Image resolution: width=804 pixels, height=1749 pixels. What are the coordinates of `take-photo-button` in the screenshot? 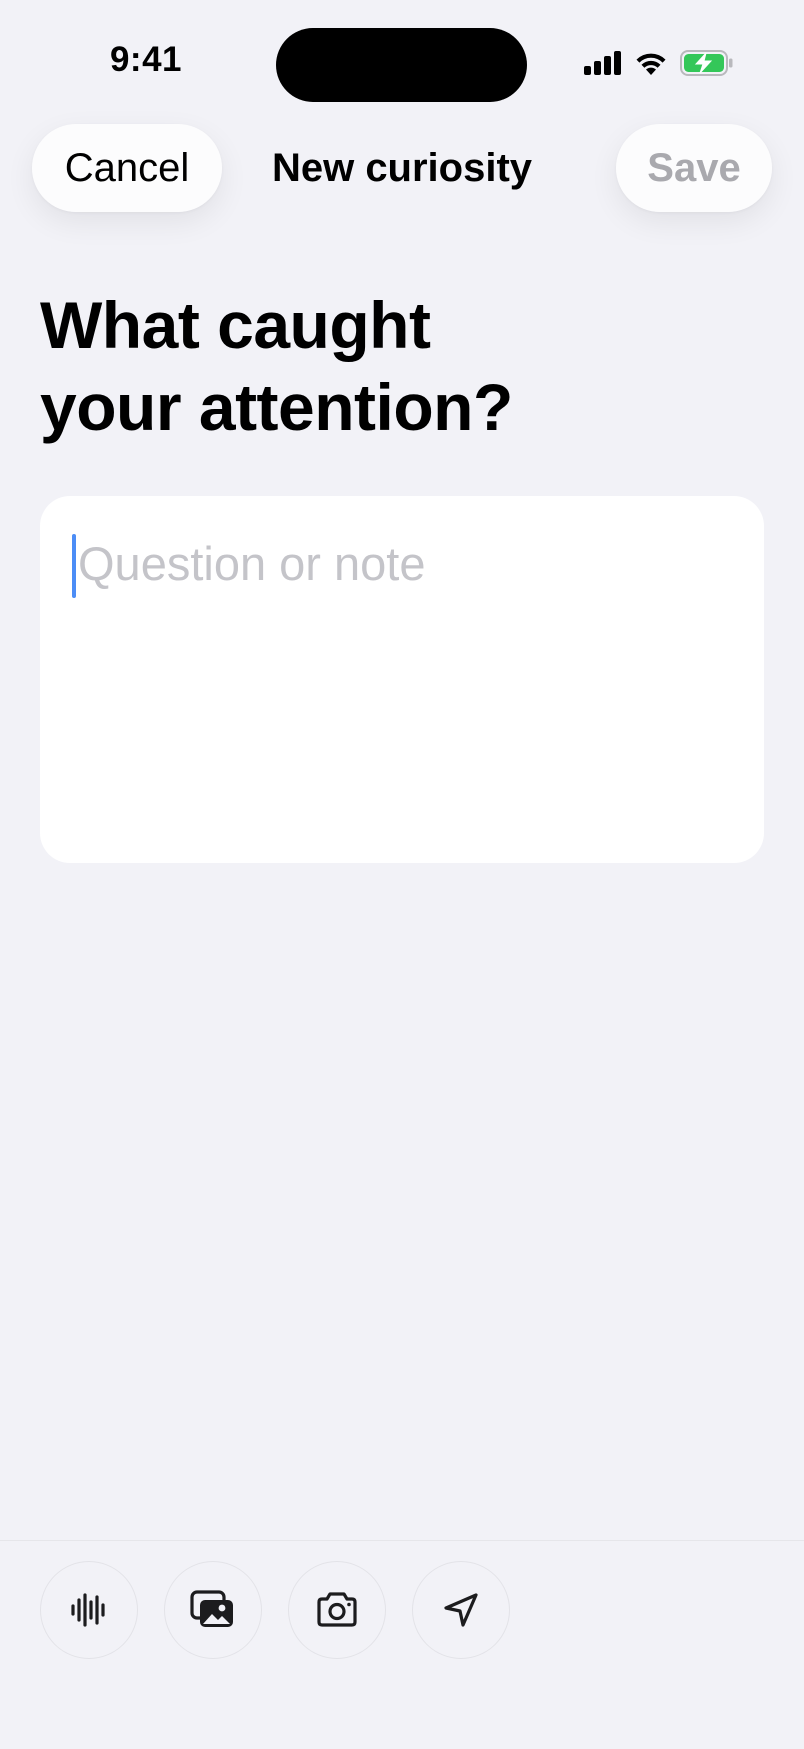 It's located at (337, 1610).